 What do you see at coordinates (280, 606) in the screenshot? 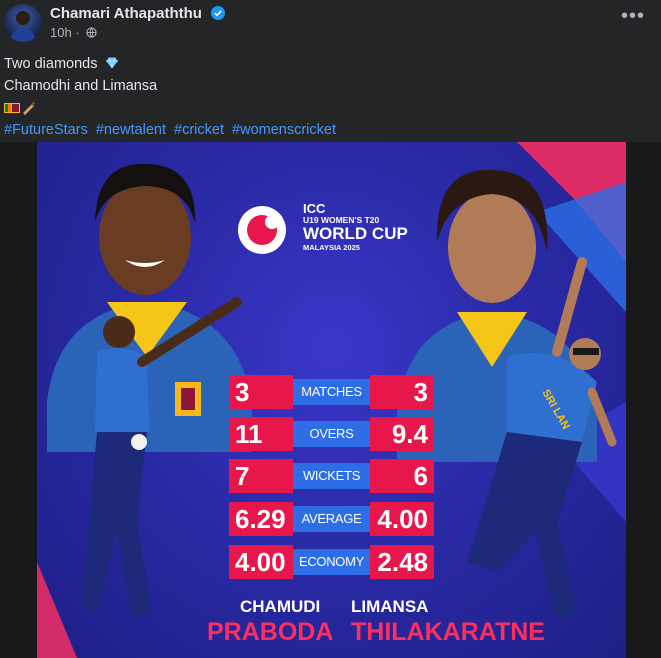
I see `left-player-first-name: CHAMUDI` at bounding box center [280, 606].